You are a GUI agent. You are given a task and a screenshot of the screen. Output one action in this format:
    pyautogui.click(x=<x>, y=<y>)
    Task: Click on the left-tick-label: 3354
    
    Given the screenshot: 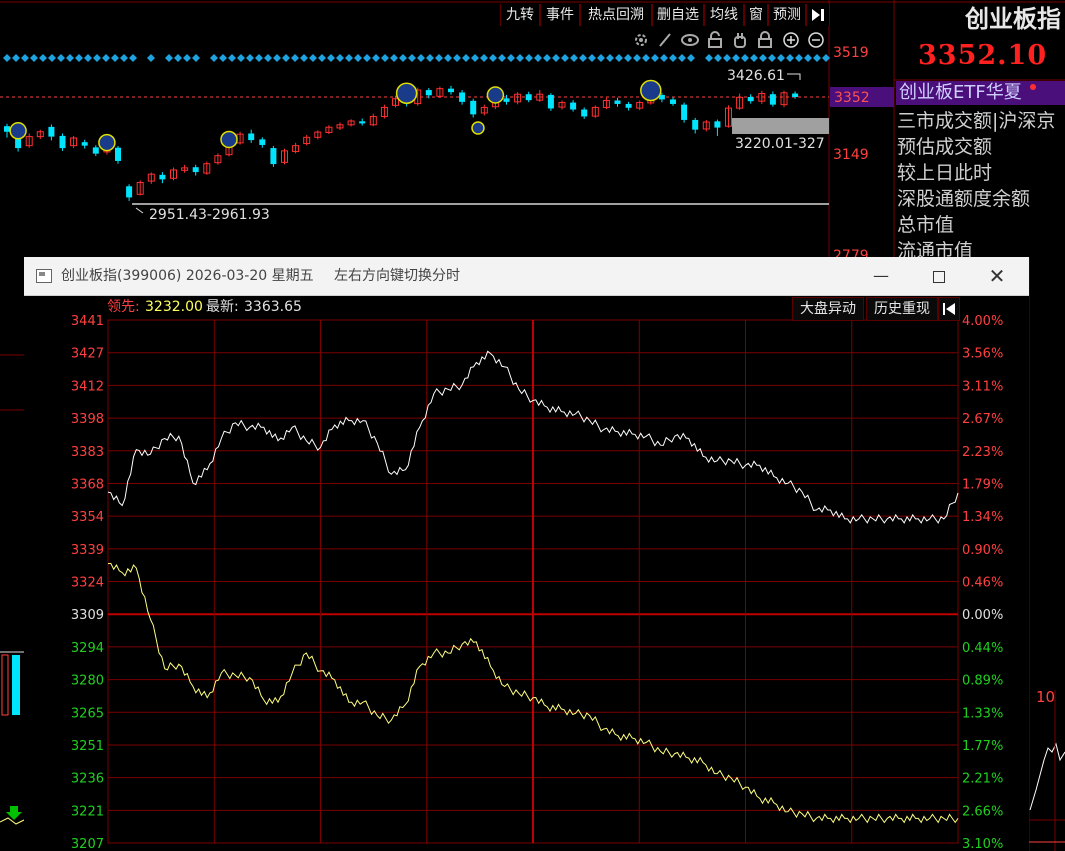 What is the action you would take?
    pyautogui.click(x=87, y=517)
    